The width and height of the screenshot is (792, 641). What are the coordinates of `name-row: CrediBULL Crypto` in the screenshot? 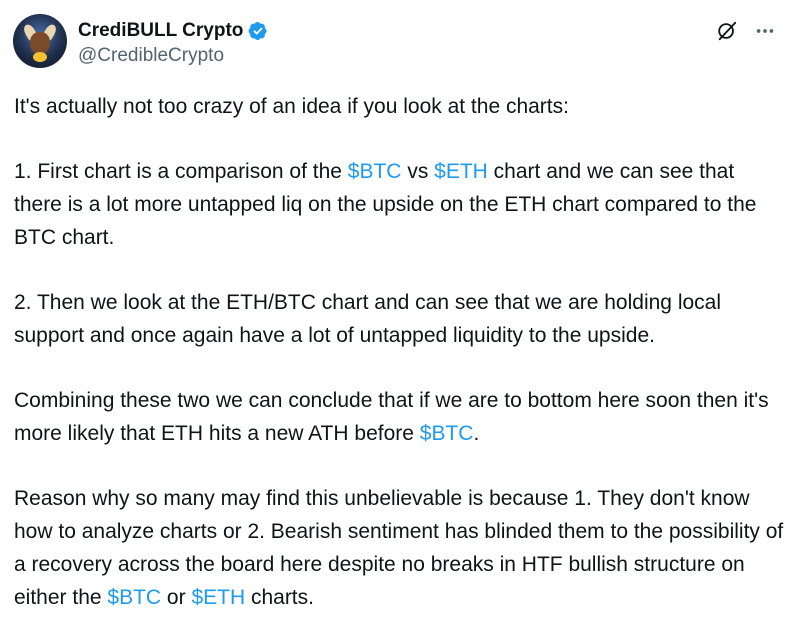 It's located at (173, 31).